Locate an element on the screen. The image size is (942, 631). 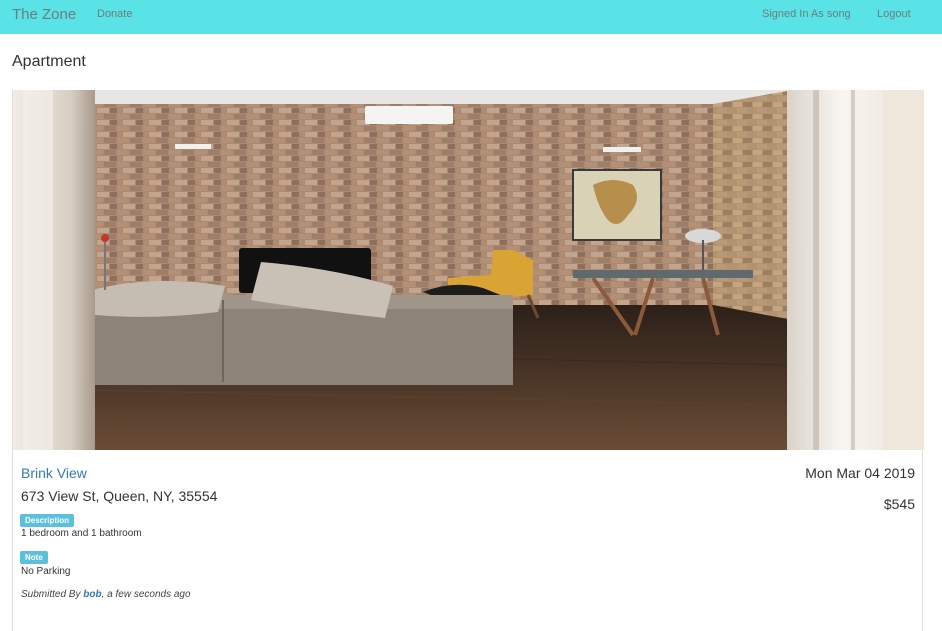
signed-in-link: Signed In As song is located at coordinates (806, 14).